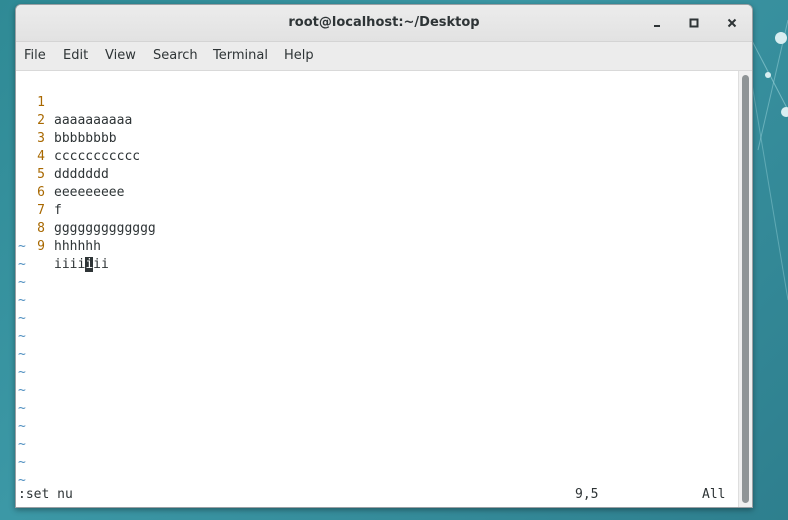  I want to click on editor-line: 2 bbbbbbbb, so click(66, 120).